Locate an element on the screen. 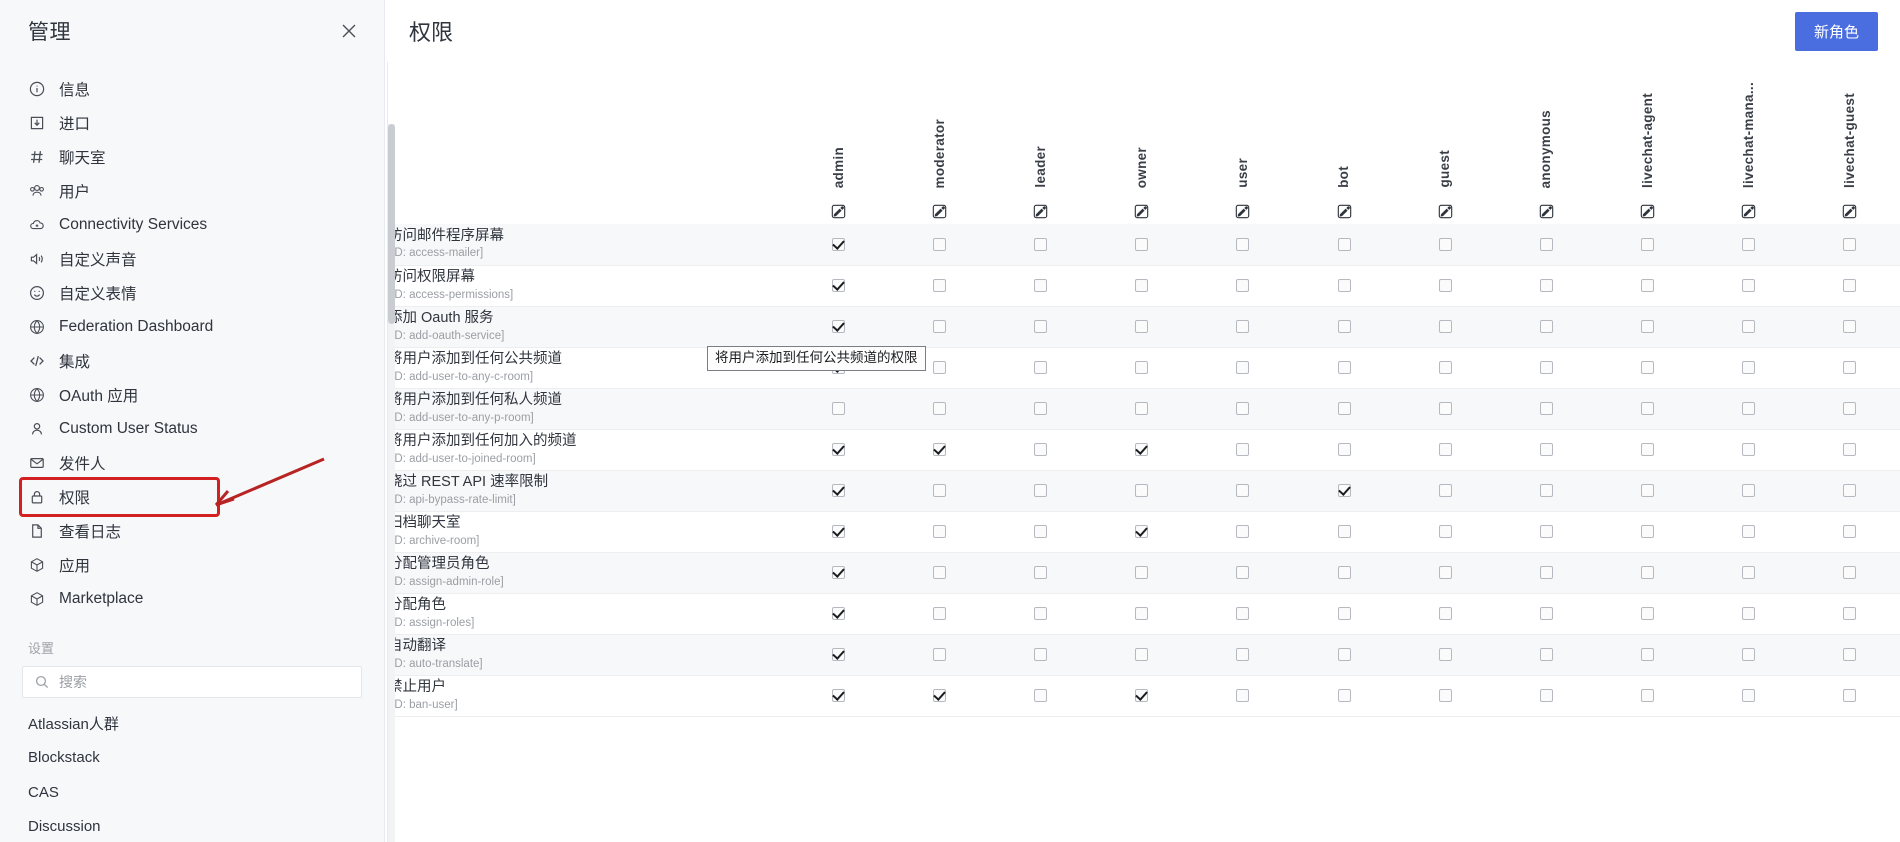  setting-item-blockstack: Blockstack is located at coordinates (192, 758).